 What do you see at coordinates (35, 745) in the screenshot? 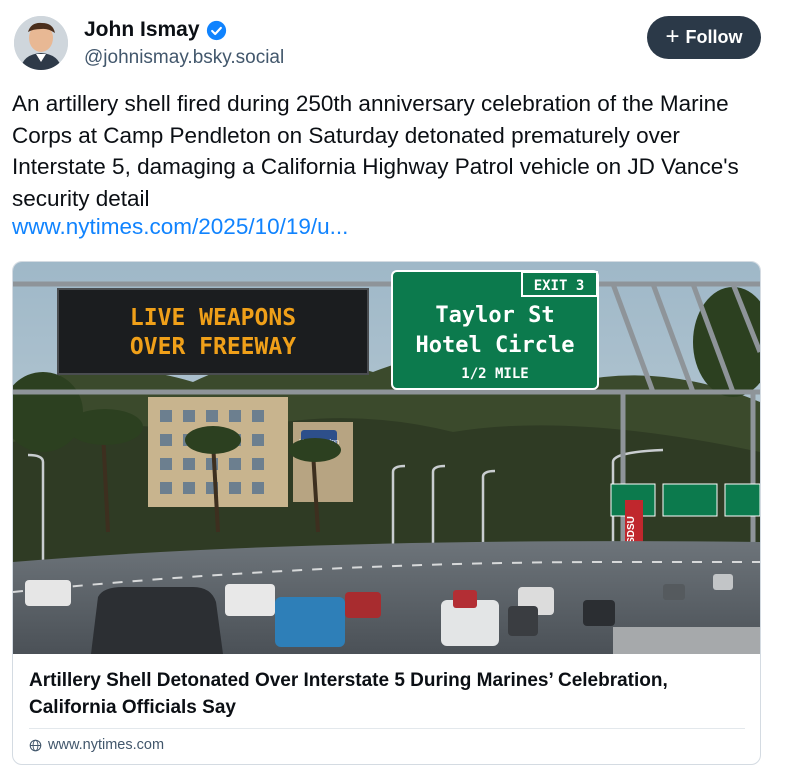
I see `globe-icon` at bounding box center [35, 745].